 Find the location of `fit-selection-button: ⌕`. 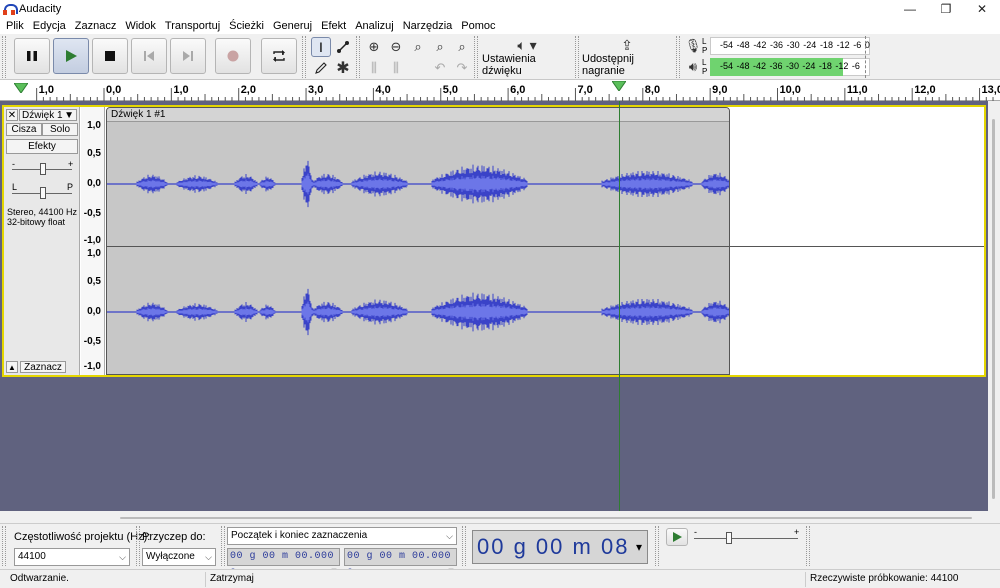

fit-selection-button: ⌕ is located at coordinates (418, 47).